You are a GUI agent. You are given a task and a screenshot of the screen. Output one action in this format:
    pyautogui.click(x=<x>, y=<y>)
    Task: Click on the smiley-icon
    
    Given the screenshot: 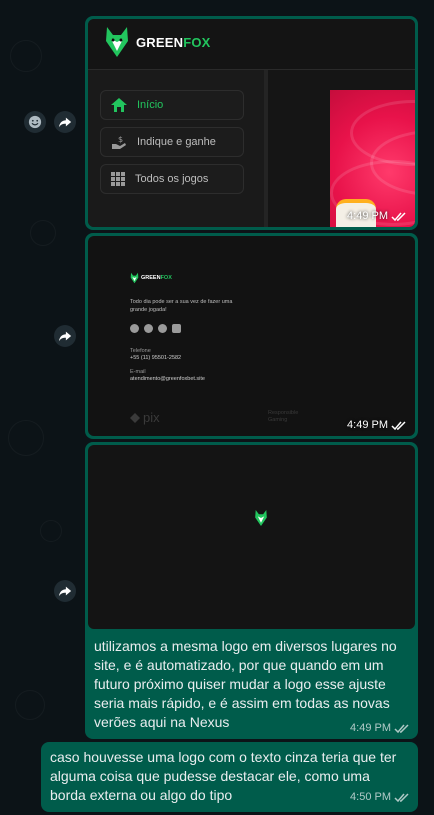 What is the action you would take?
    pyautogui.click(x=35, y=122)
    